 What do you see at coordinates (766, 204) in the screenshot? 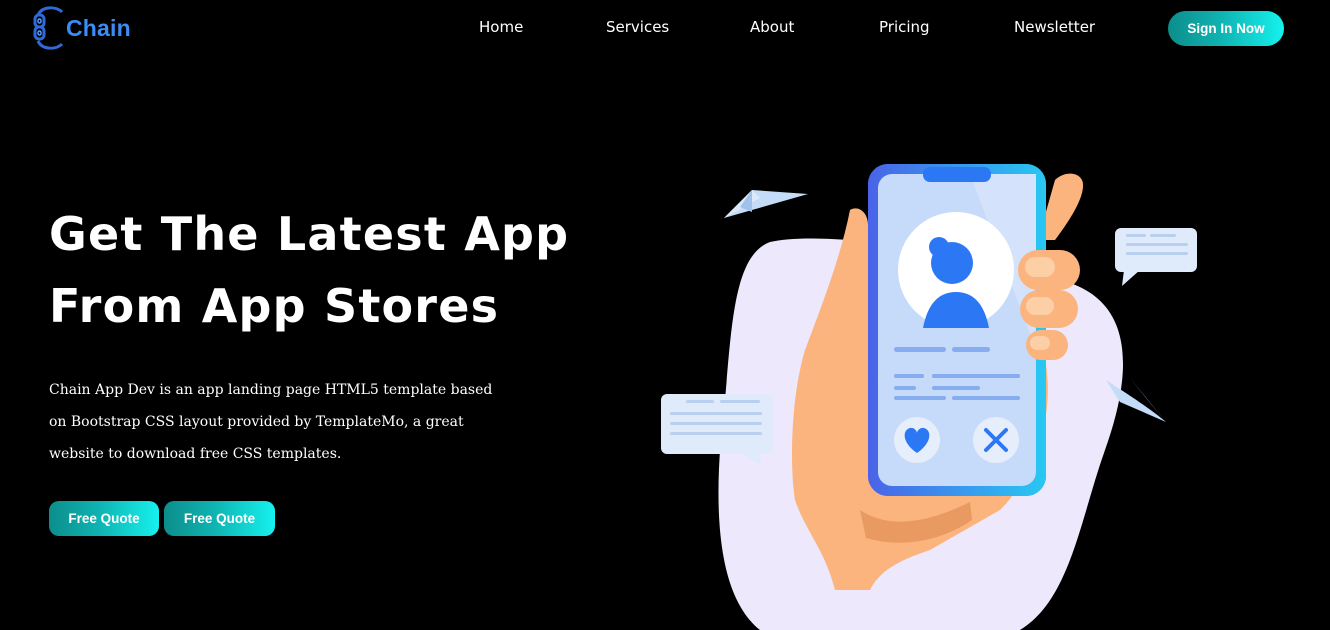
I see `paper-plane-icon` at bounding box center [766, 204].